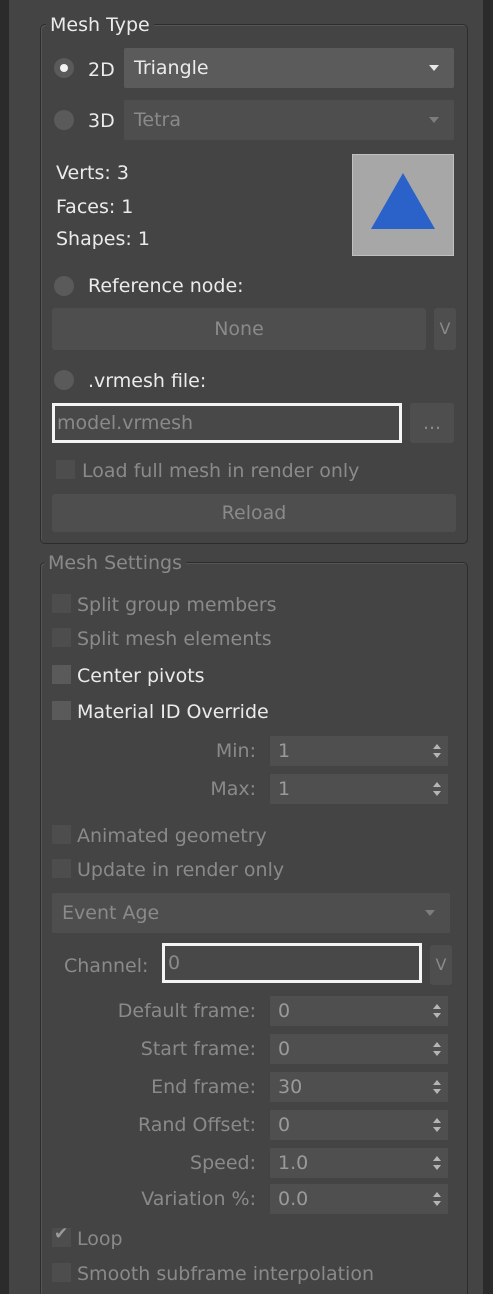  What do you see at coordinates (223, 1163) in the screenshot?
I see `speed-label: Speed:` at bounding box center [223, 1163].